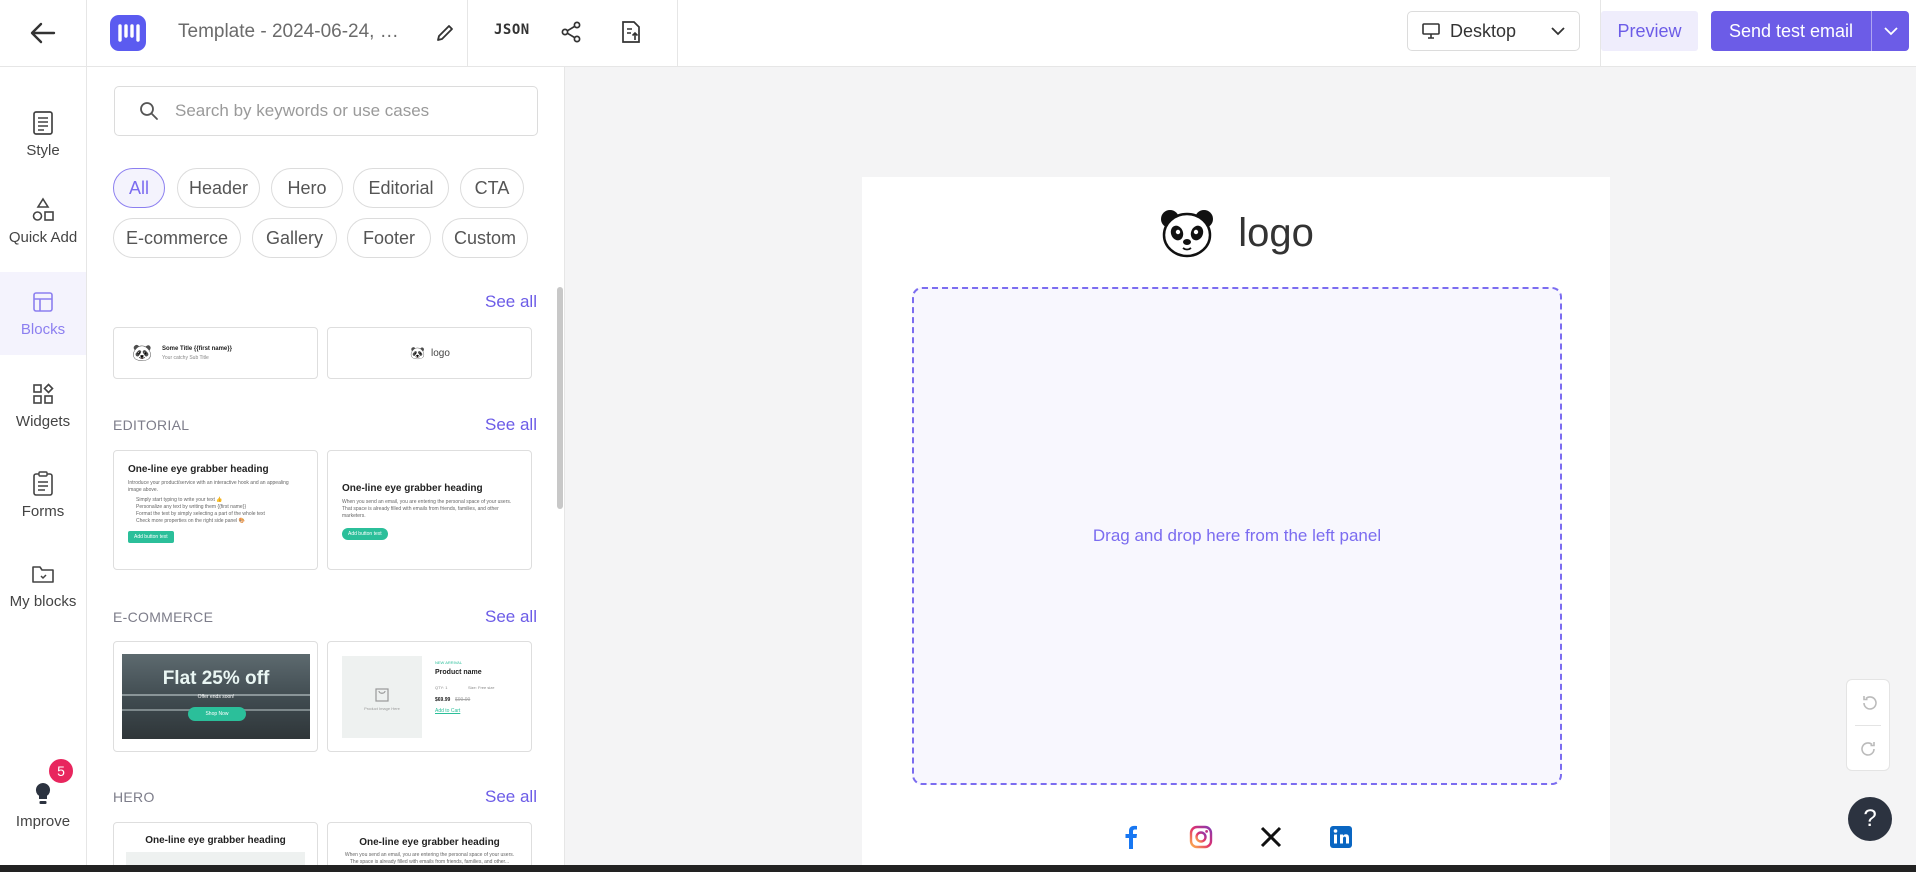  I want to click on divider, so click(467, 33).